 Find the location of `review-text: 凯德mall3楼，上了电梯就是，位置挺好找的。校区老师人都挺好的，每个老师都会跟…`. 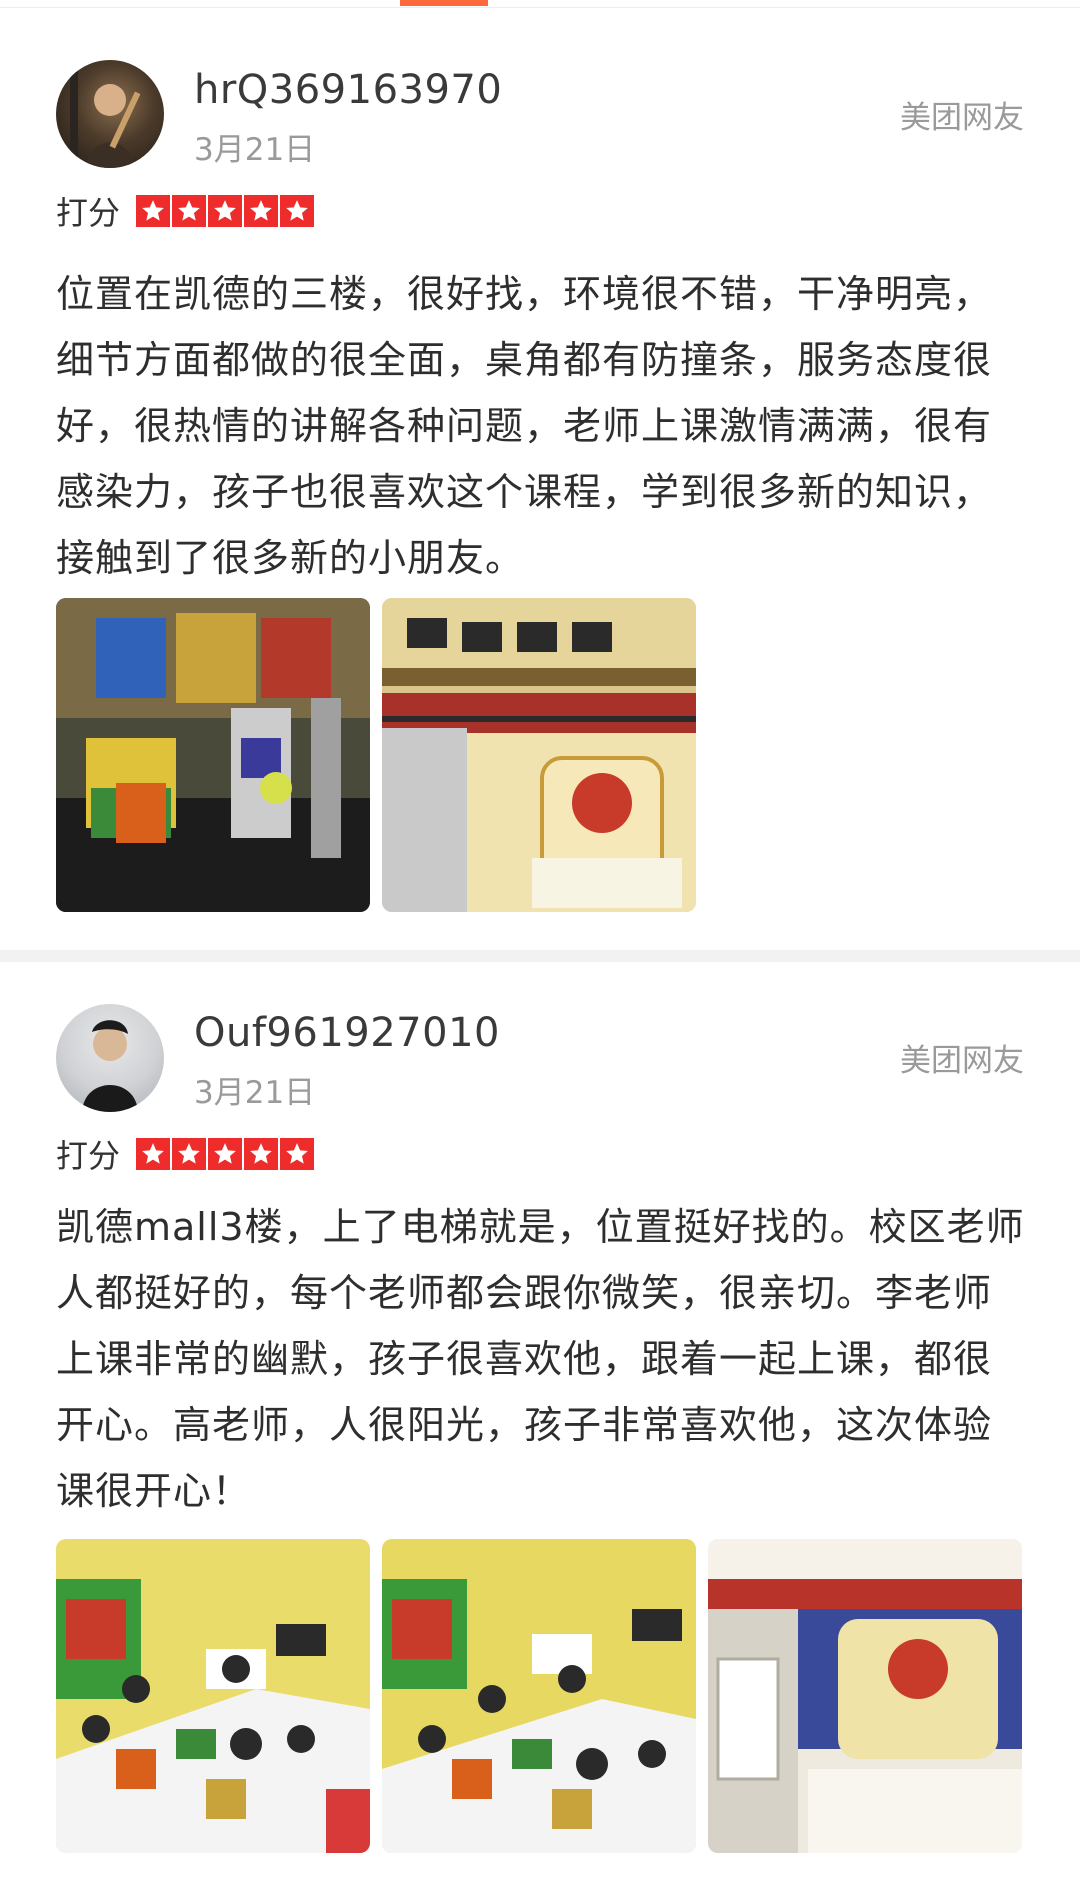

review-text: 凯德mall3楼，上了电梯就是，位置挺好找的。校区老师人都挺好的，每个老师都会跟… is located at coordinates (540, 1359).